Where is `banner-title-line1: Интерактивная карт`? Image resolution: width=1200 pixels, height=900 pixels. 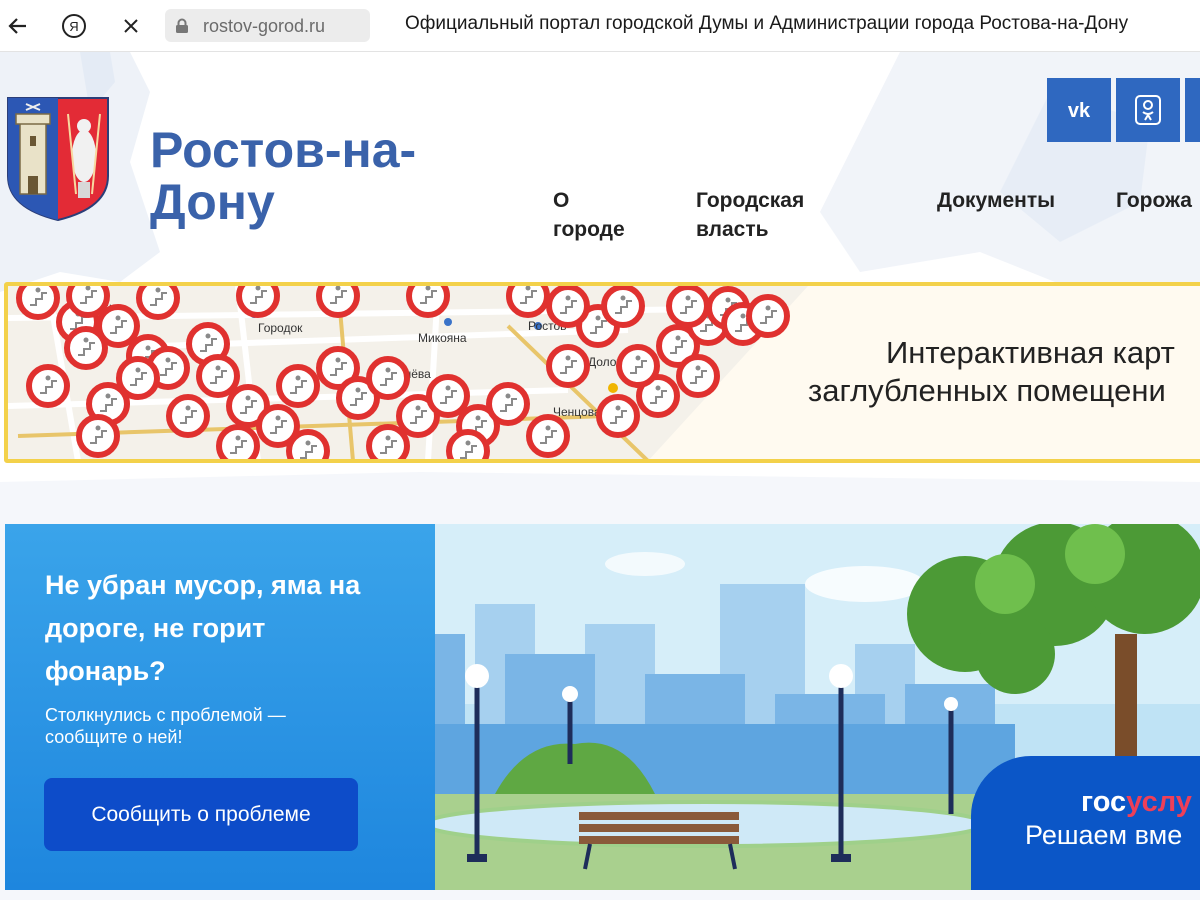 banner-title-line1: Интерактивная карт is located at coordinates (1030, 352).